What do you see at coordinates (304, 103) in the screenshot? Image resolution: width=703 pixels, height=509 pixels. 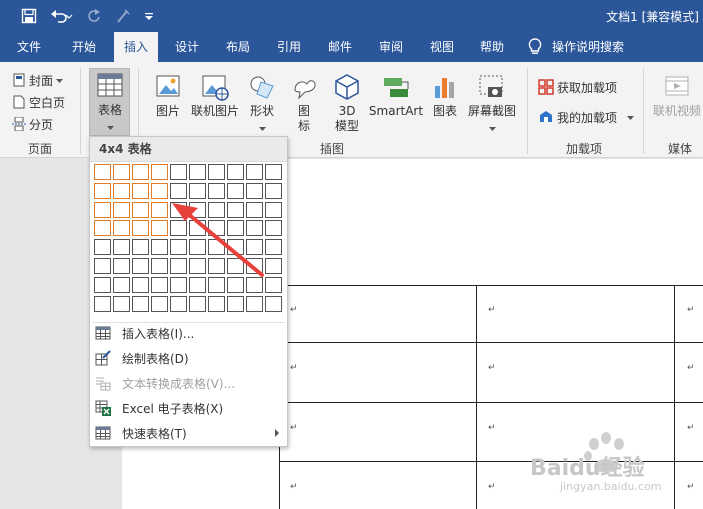 I see `icons-button: 图 标` at bounding box center [304, 103].